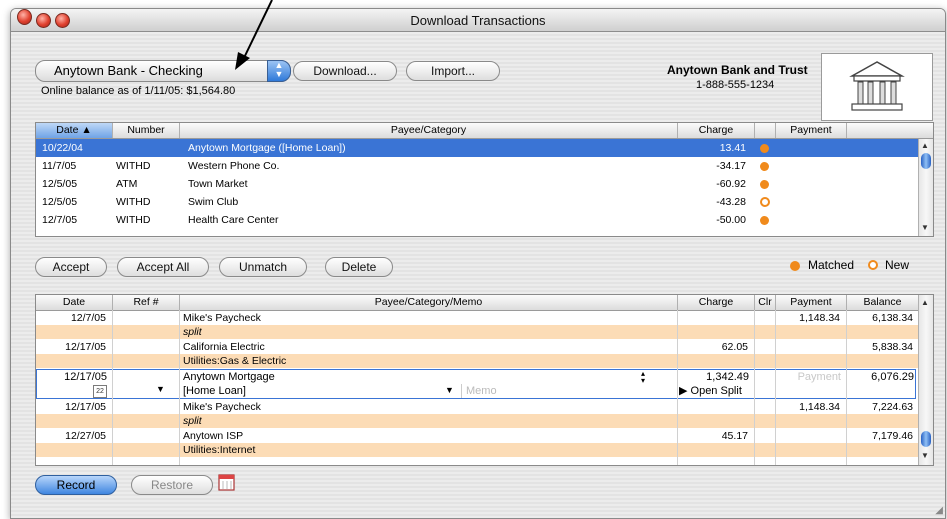  Describe the element at coordinates (263, 267) in the screenshot. I see `unmatch-button: Unmatch` at that location.